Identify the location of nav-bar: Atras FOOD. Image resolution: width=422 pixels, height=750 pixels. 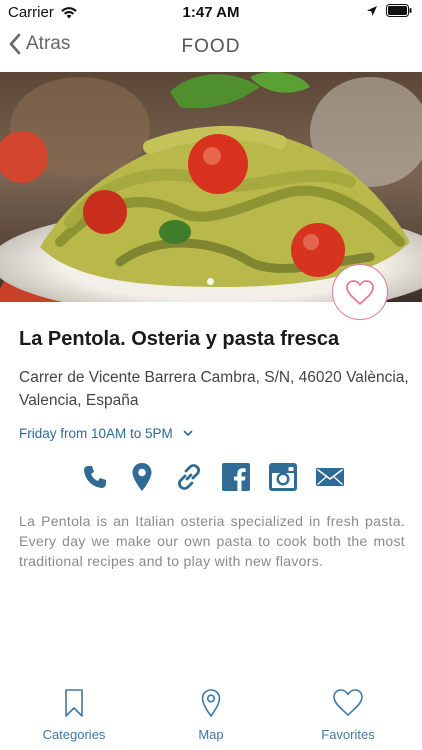
(211, 48).